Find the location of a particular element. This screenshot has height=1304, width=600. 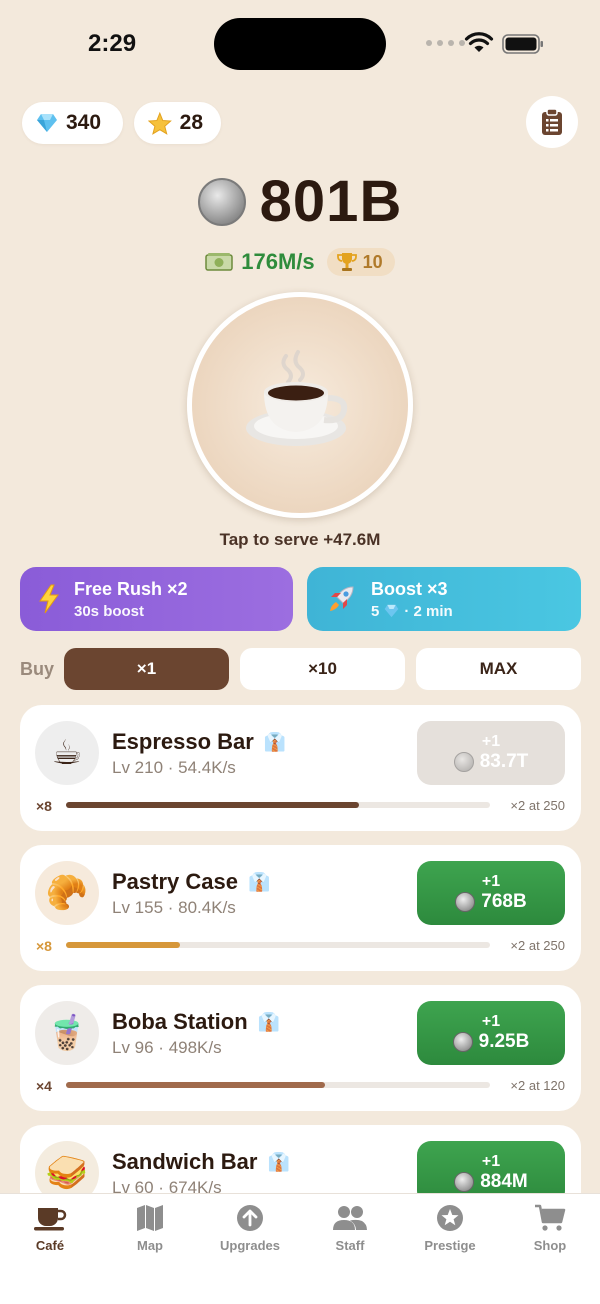

star-icon is located at coordinates (160, 123).